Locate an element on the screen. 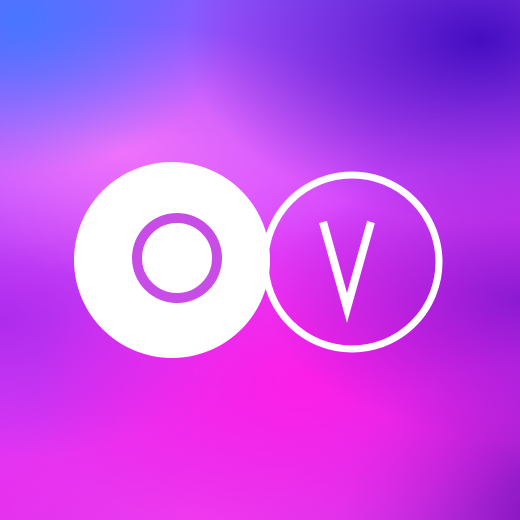  letter-v-ring-icon is located at coordinates (352, 262).